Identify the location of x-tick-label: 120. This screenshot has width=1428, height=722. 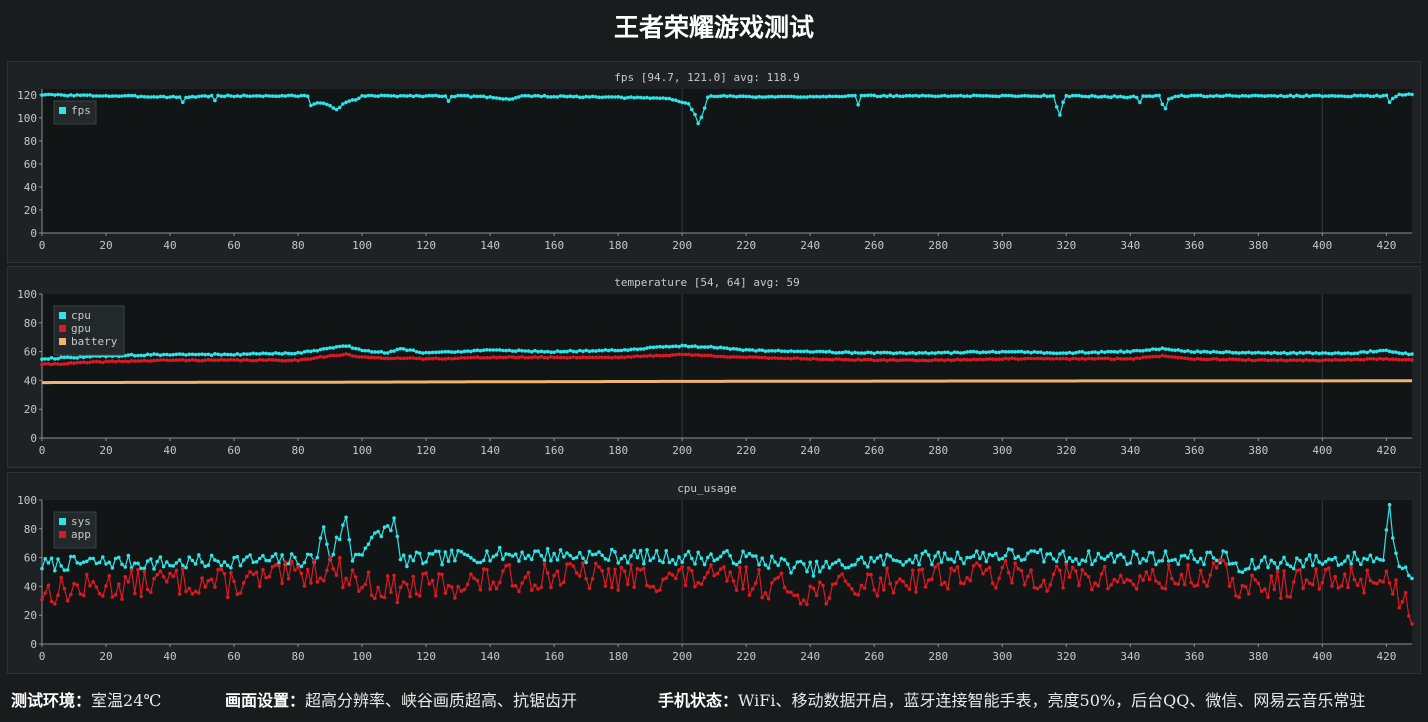
(426, 656).